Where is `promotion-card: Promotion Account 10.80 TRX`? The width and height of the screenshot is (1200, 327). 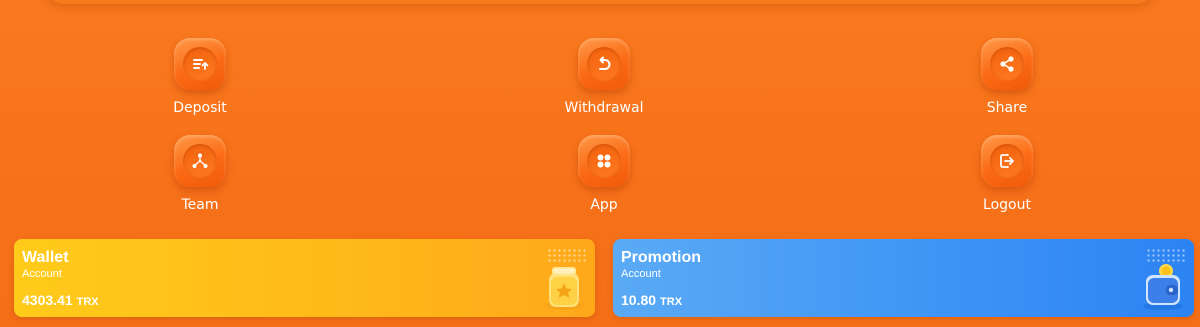 promotion-card: Promotion Account 10.80 TRX is located at coordinates (903, 278).